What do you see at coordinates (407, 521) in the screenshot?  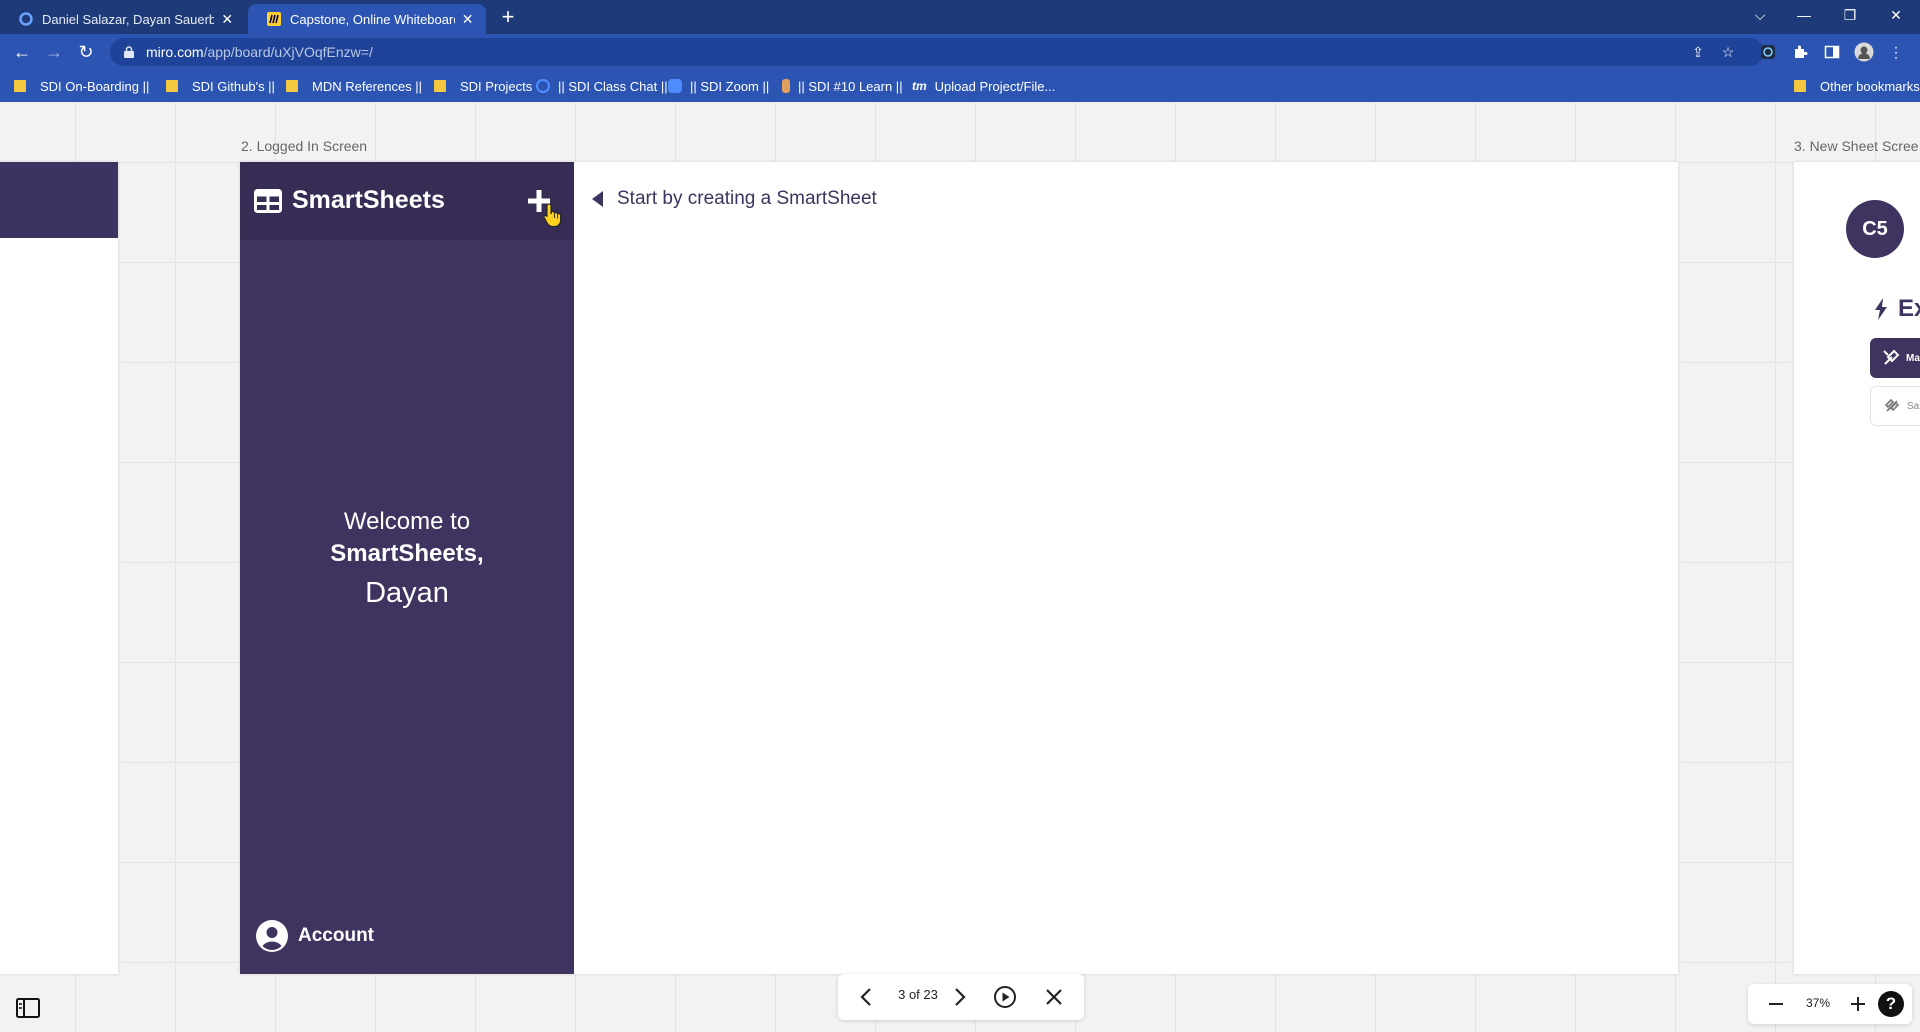 I see `welcome-line: Welcome to` at bounding box center [407, 521].